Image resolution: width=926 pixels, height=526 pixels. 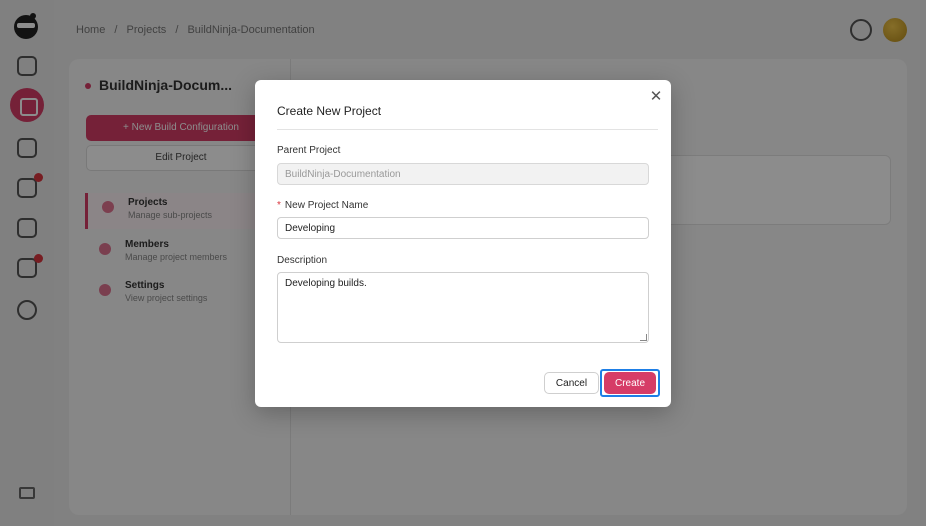 What do you see at coordinates (463, 174) in the screenshot?
I see `parent-project-field` at bounding box center [463, 174].